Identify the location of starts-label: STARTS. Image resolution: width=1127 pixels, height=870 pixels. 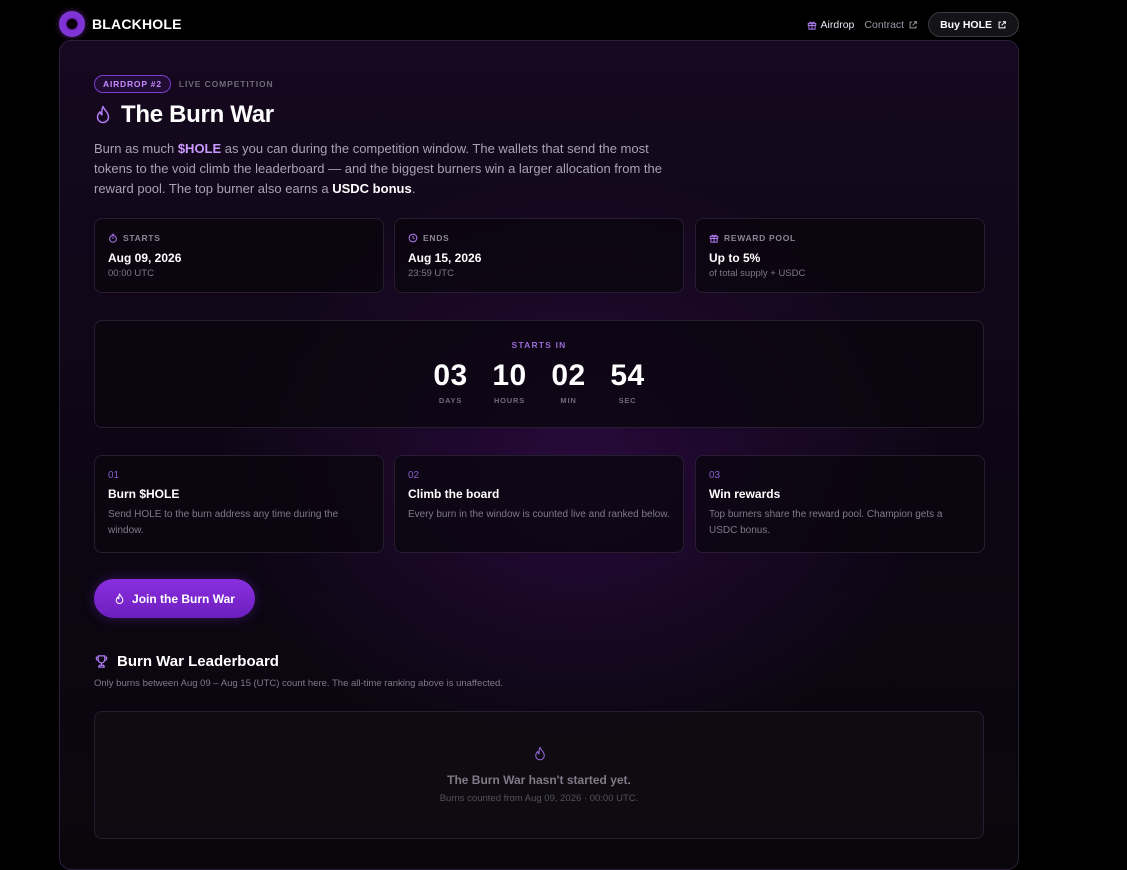
(134, 238).